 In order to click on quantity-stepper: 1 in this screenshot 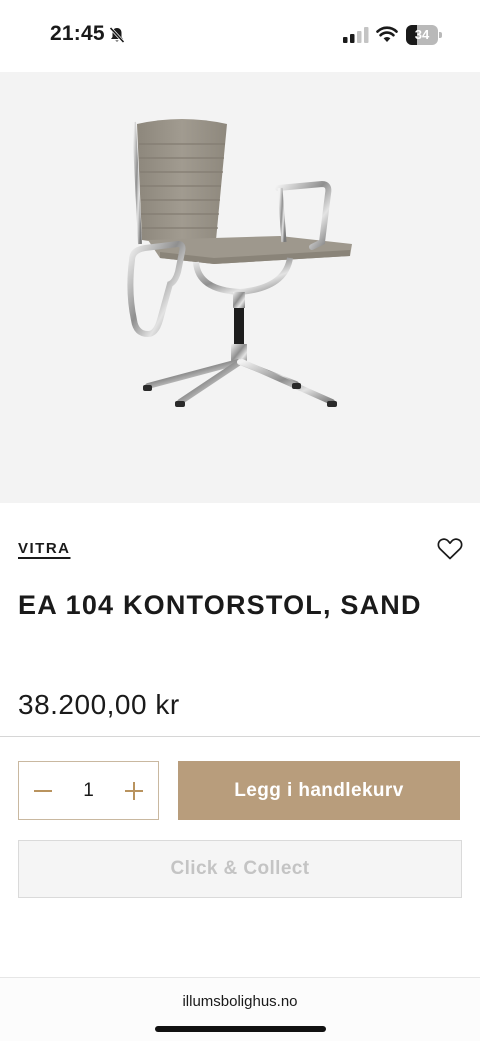, I will do `click(88, 790)`.